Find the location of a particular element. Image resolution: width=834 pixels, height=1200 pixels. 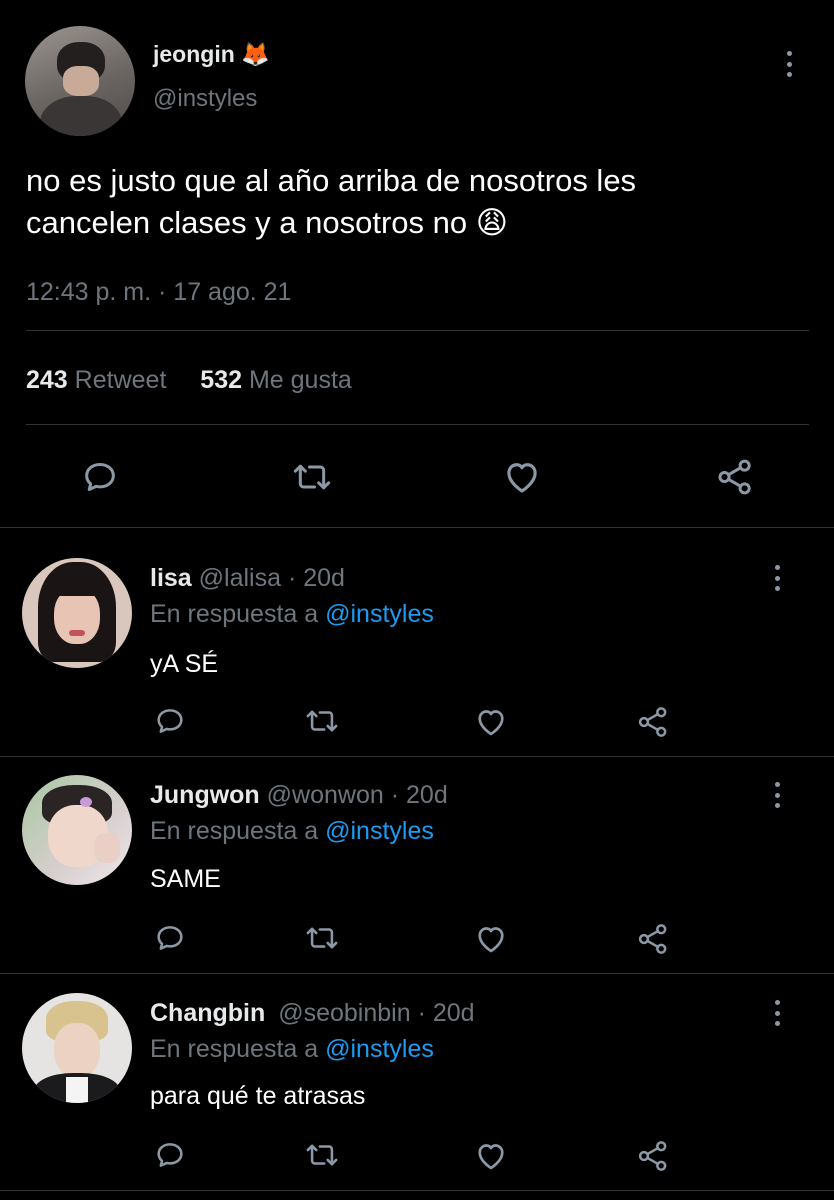

tweet-text-line-2: cancelen clases y a nosotros no is located at coordinates (247, 222).